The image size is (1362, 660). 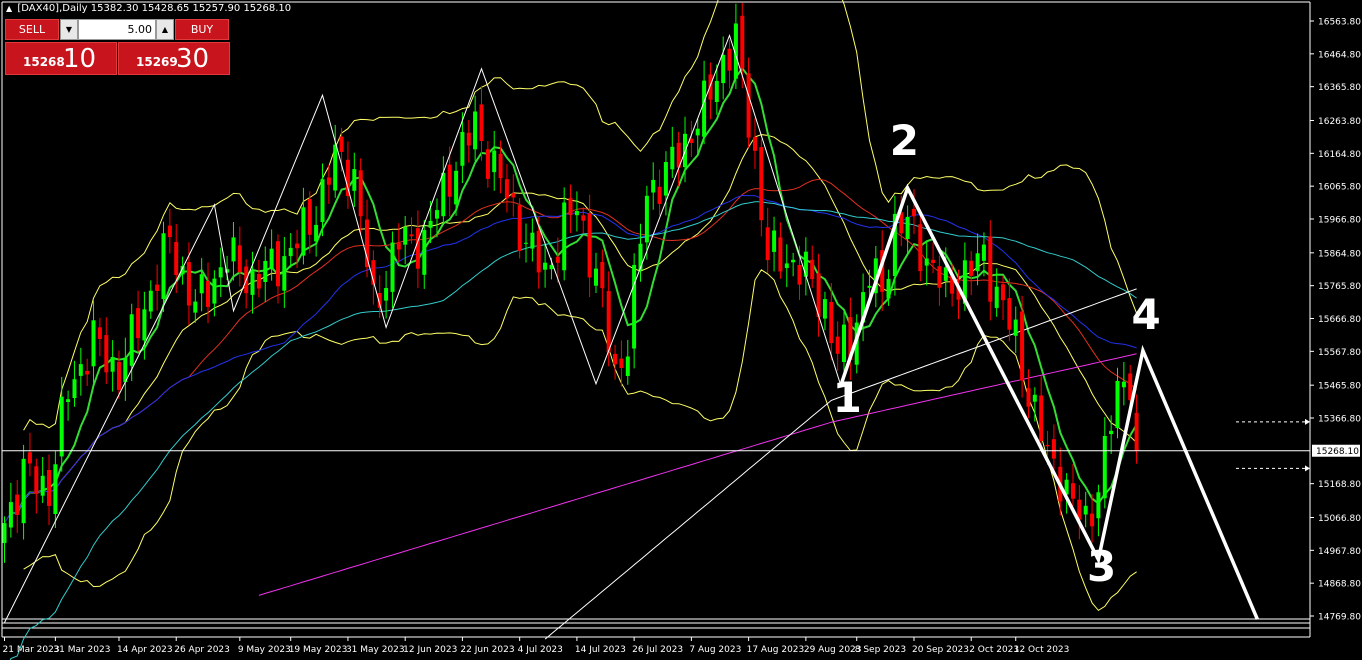 What do you see at coordinates (847, 397) in the screenshot?
I see `wave-label-1: 1` at bounding box center [847, 397].